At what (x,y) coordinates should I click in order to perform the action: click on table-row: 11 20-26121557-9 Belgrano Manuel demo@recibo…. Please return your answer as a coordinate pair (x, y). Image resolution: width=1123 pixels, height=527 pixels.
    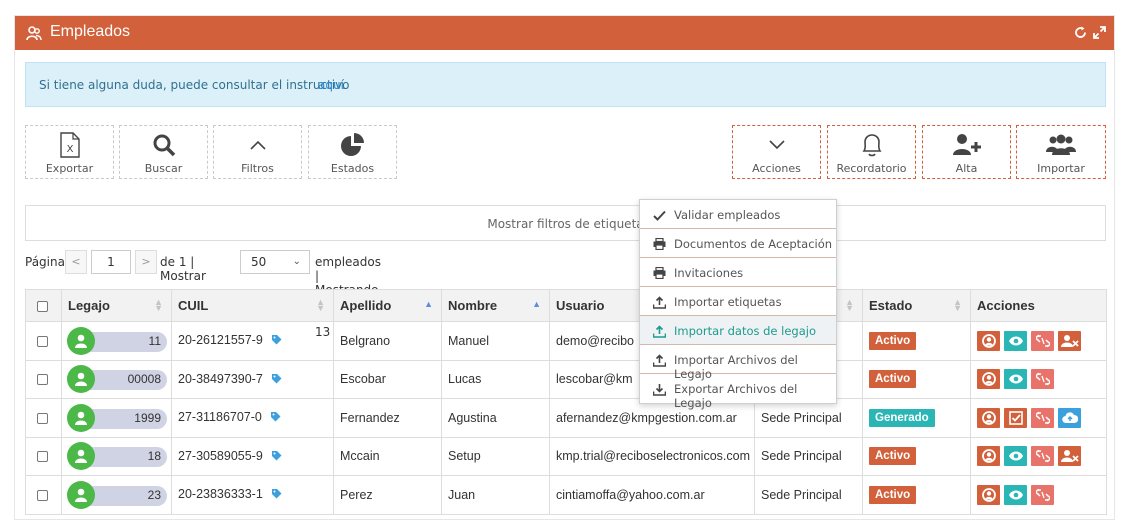
    Looking at the image, I should click on (566, 341).